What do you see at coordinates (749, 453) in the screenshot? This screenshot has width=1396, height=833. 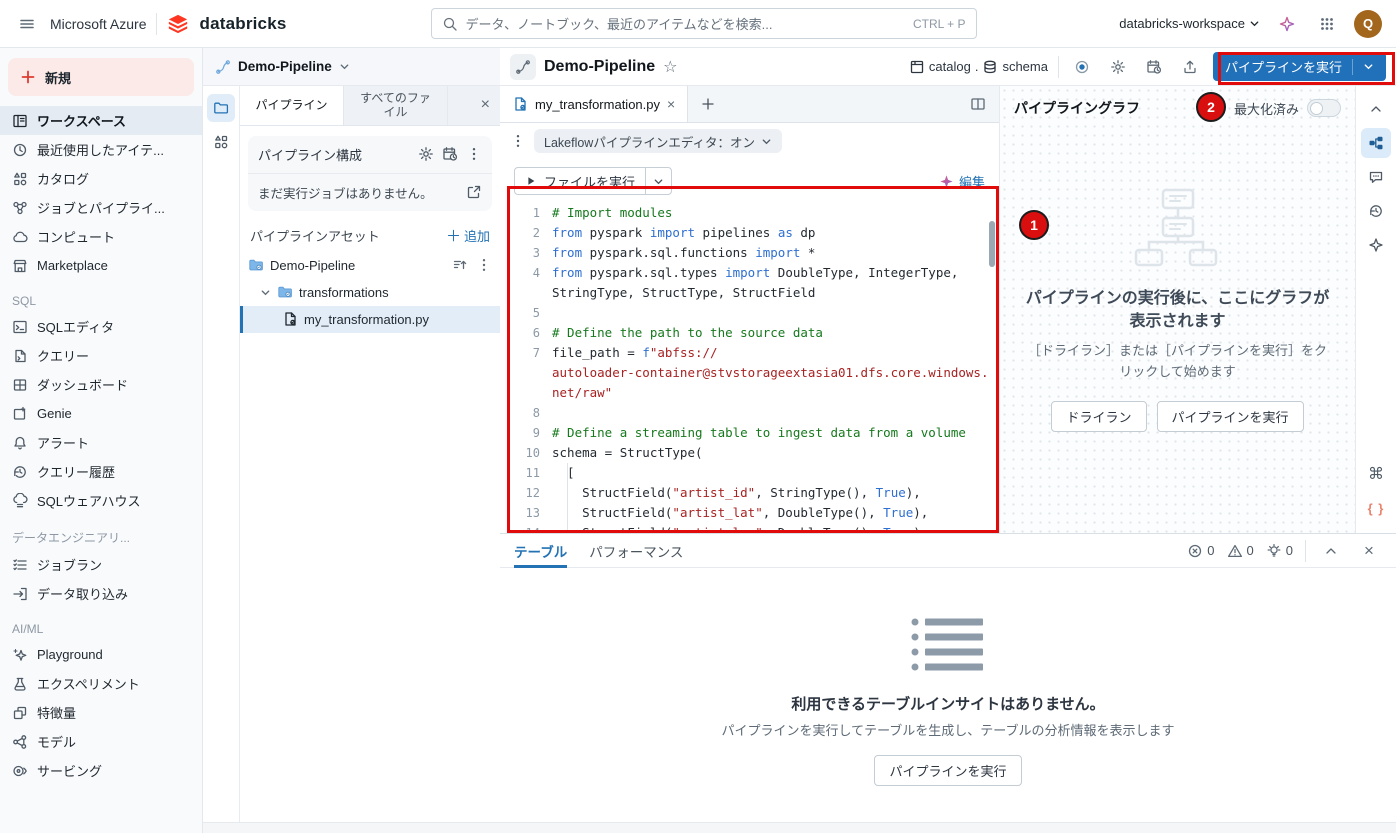 I see `code-line: 10 schema = StructType(` at bounding box center [749, 453].